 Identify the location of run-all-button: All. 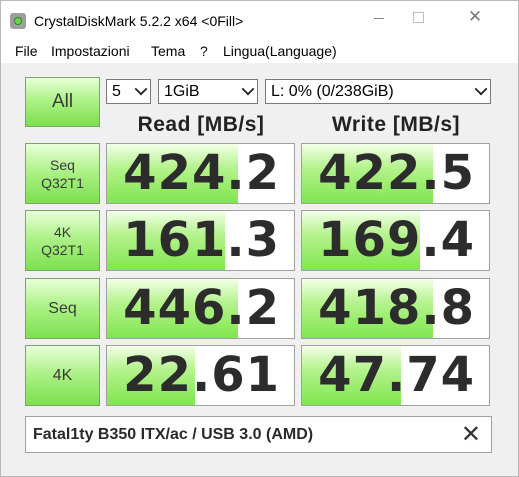
(62, 102).